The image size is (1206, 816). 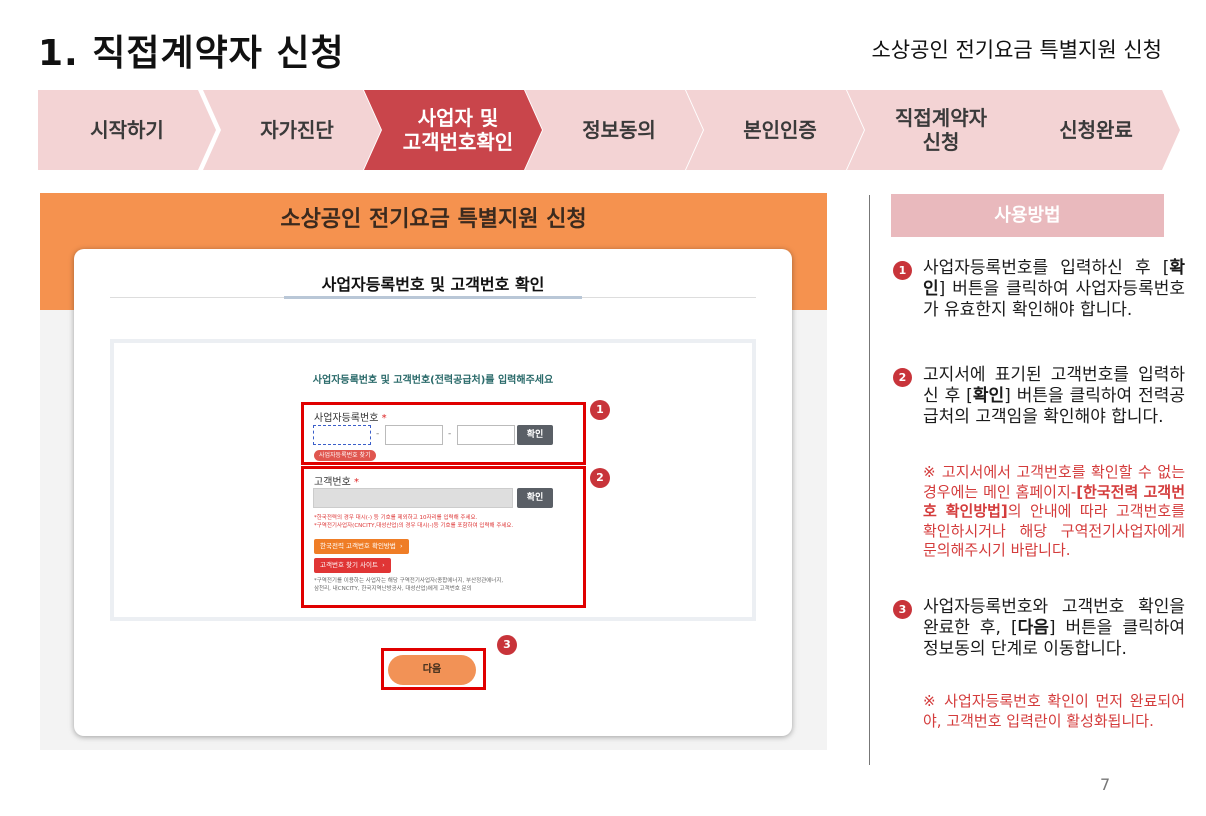 I want to click on vertical-divider, so click(x=869, y=480).